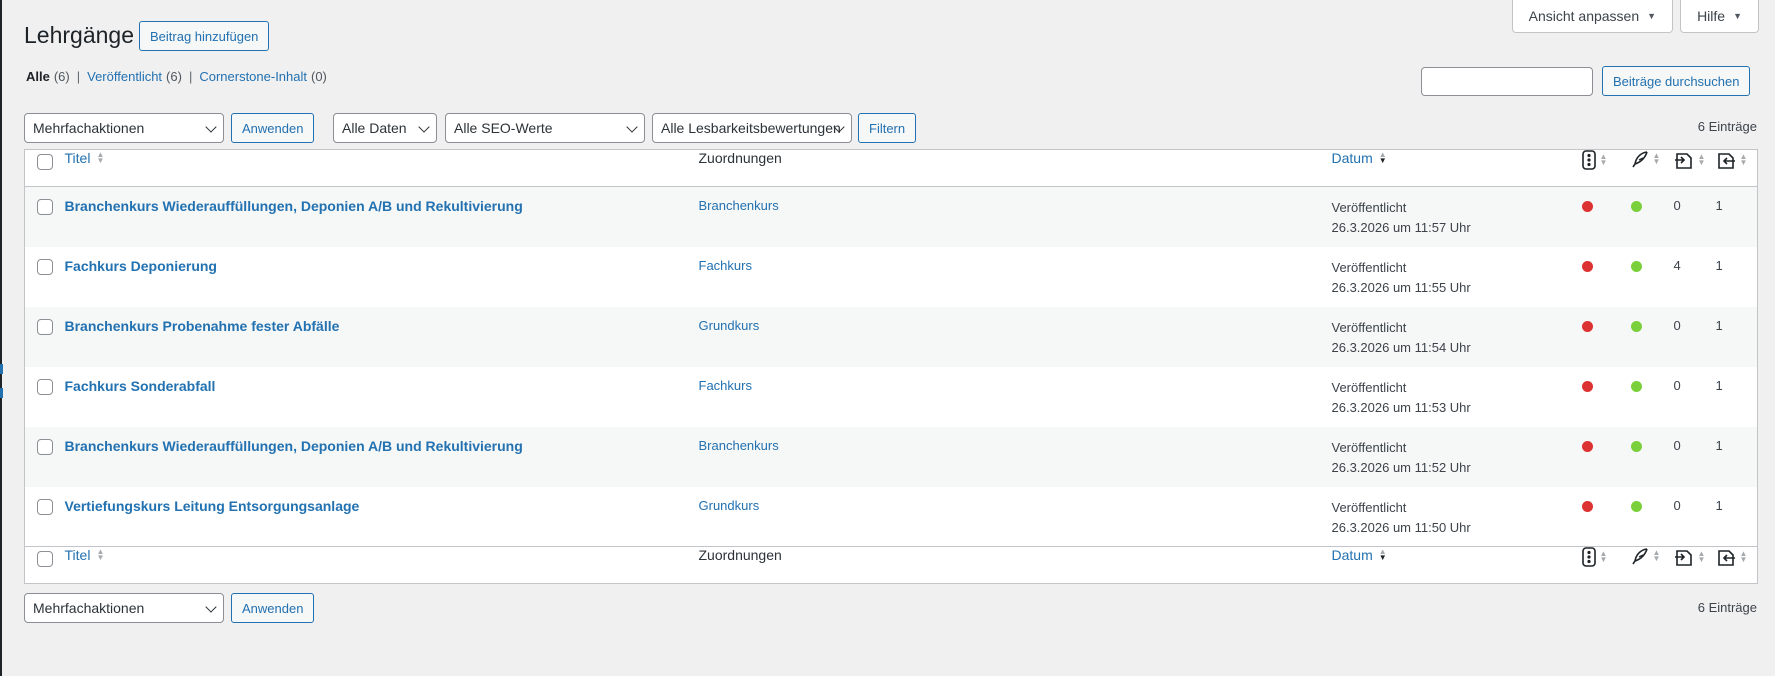 This screenshot has width=1775, height=676. Describe the element at coordinates (1719, 16) in the screenshot. I see `help-button: Hilfe ▼` at that location.